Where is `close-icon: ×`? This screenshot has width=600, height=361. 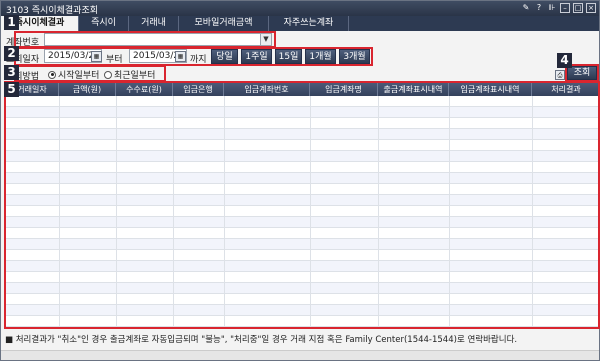 close-icon: × is located at coordinates (591, 8).